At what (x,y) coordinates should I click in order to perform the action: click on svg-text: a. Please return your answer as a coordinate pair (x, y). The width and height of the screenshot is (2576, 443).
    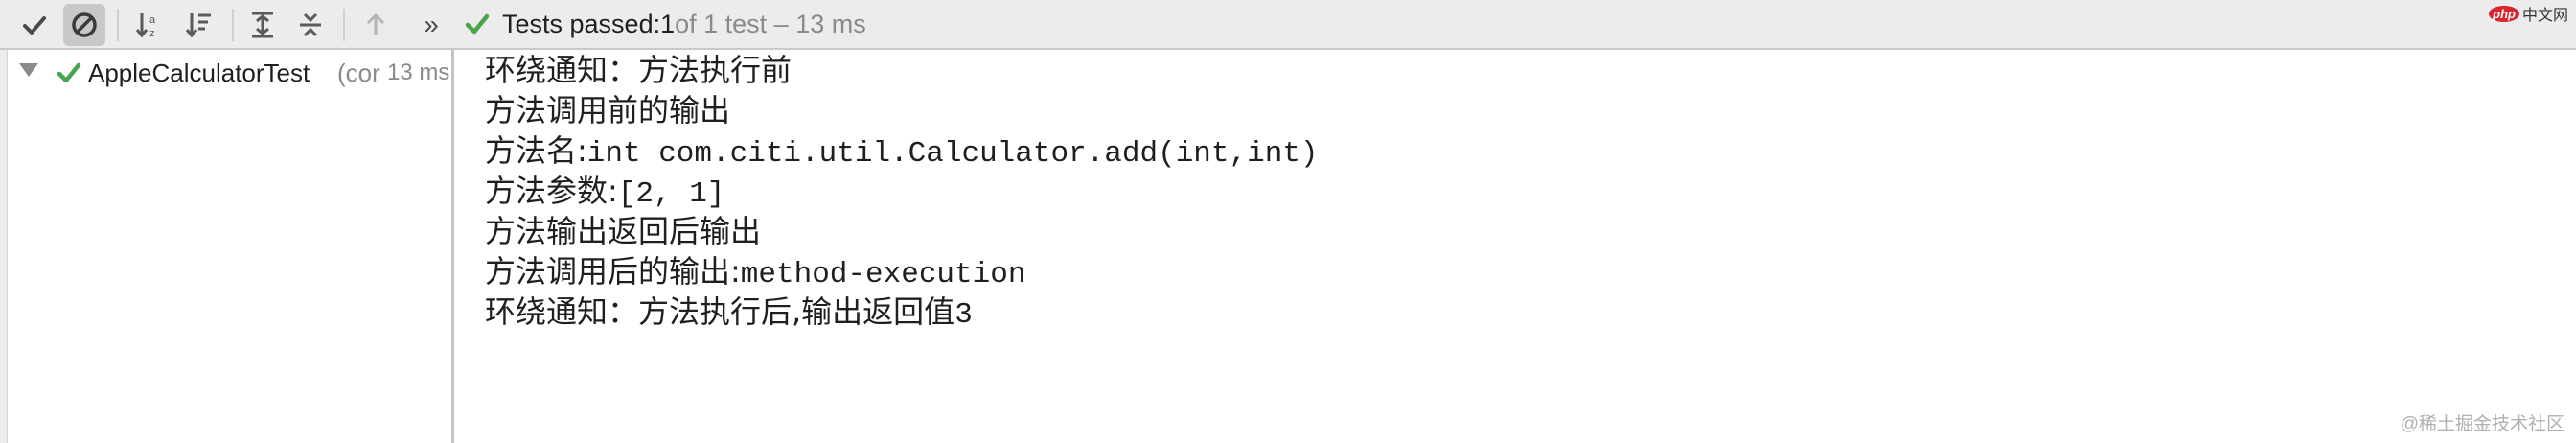
    Looking at the image, I should click on (153, 20).